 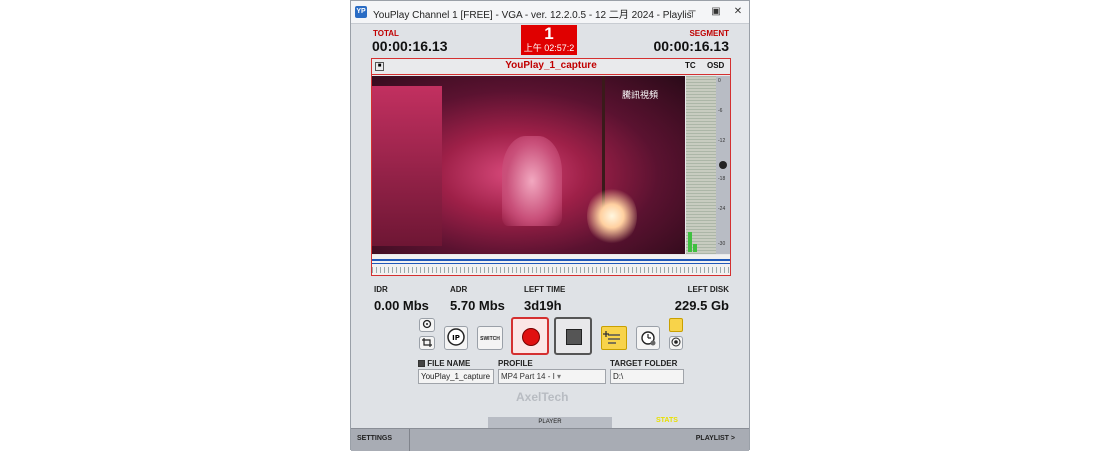 What do you see at coordinates (559, 376) in the screenshot?
I see `chevron-down-icon: ▾` at bounding box center [559, 376].